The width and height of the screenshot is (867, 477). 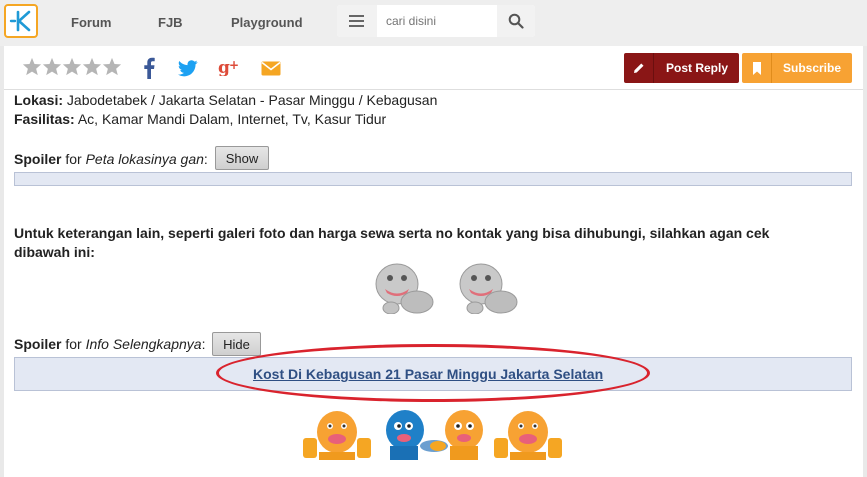 I want to click on search-button, so click(x=516, y=21).